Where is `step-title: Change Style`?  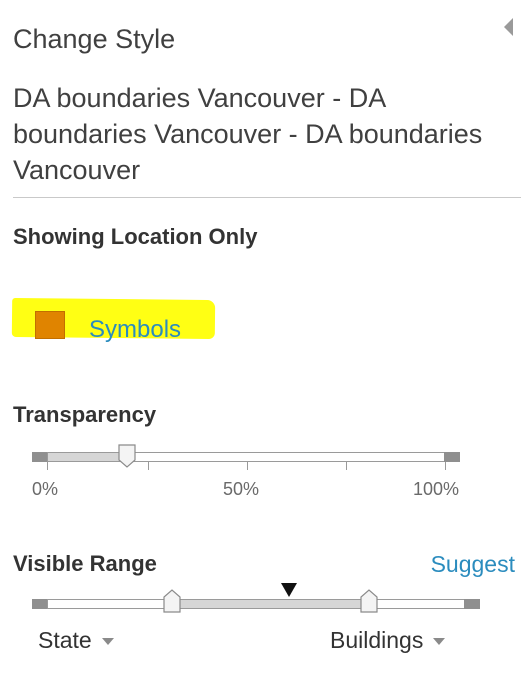
step-title: Change Style is located at coordinates (94, 39).